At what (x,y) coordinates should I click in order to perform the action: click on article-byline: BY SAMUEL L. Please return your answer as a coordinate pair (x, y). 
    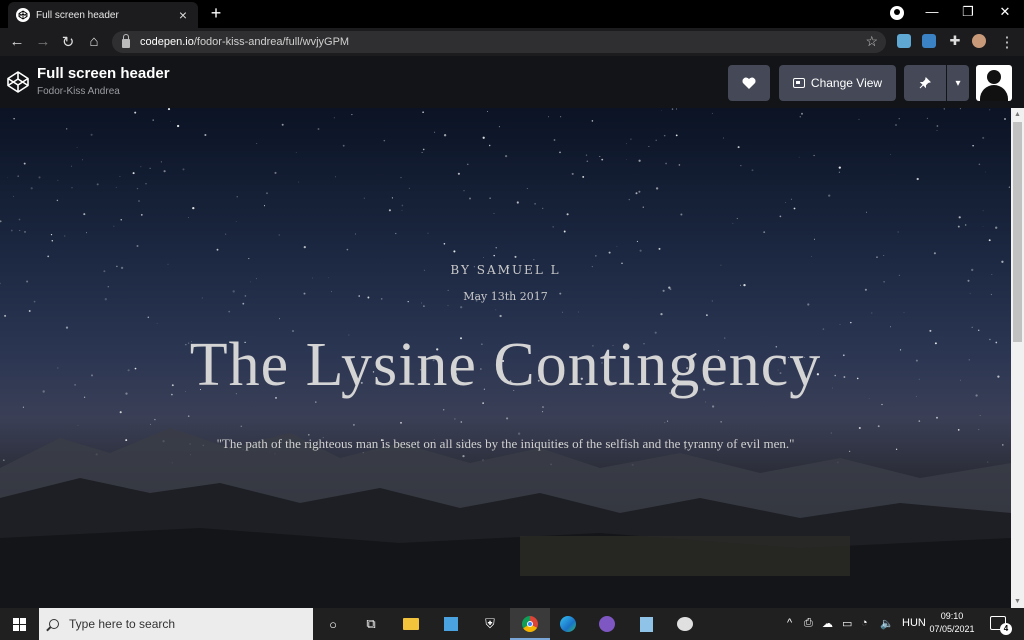
    Looking at the image, I should click on (505, 270).